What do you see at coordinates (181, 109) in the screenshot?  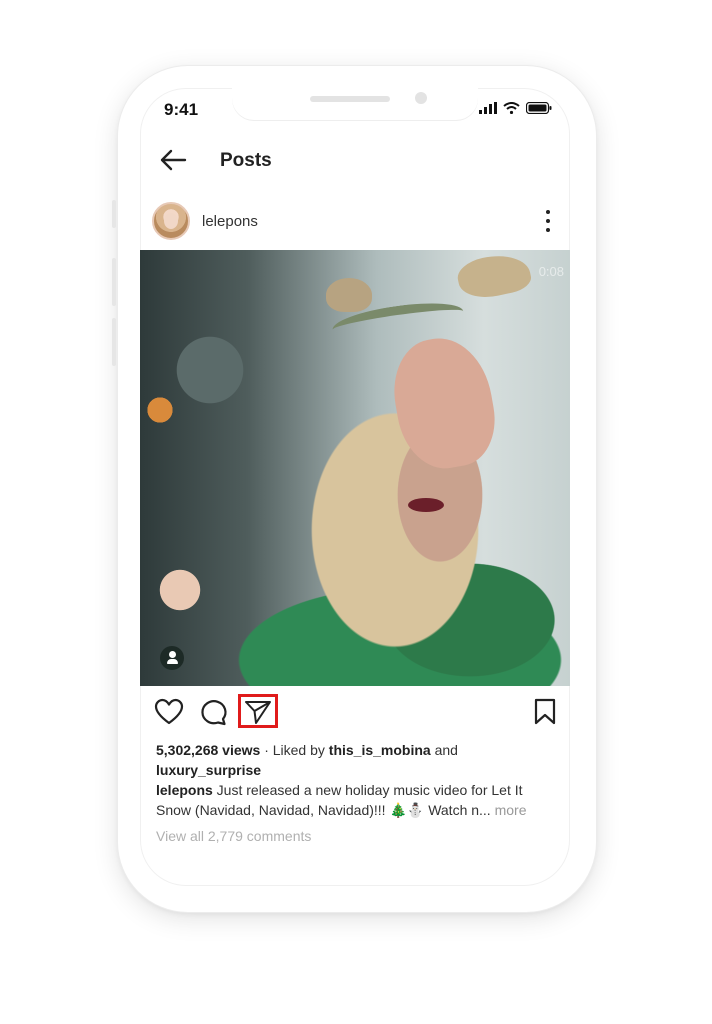 I see `status-time: 9:41` at bounding box center [181, 109].